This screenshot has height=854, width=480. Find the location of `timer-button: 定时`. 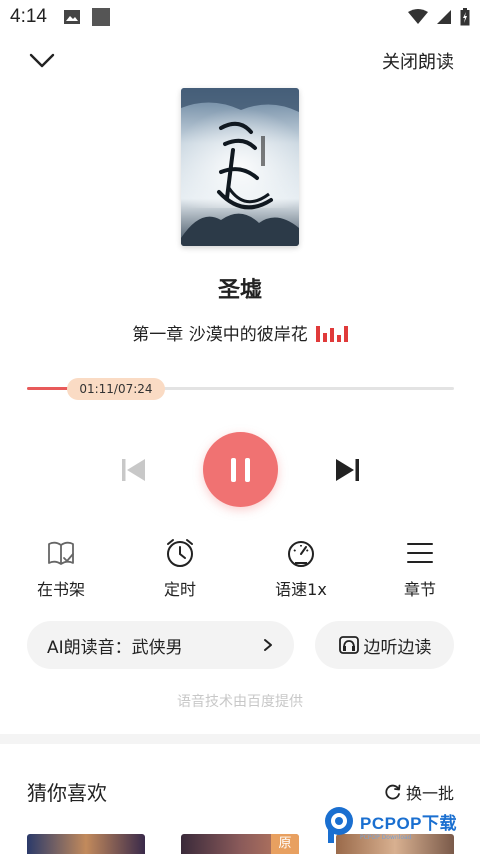

timer-button: 定时 is located at coordinates (180, 568).